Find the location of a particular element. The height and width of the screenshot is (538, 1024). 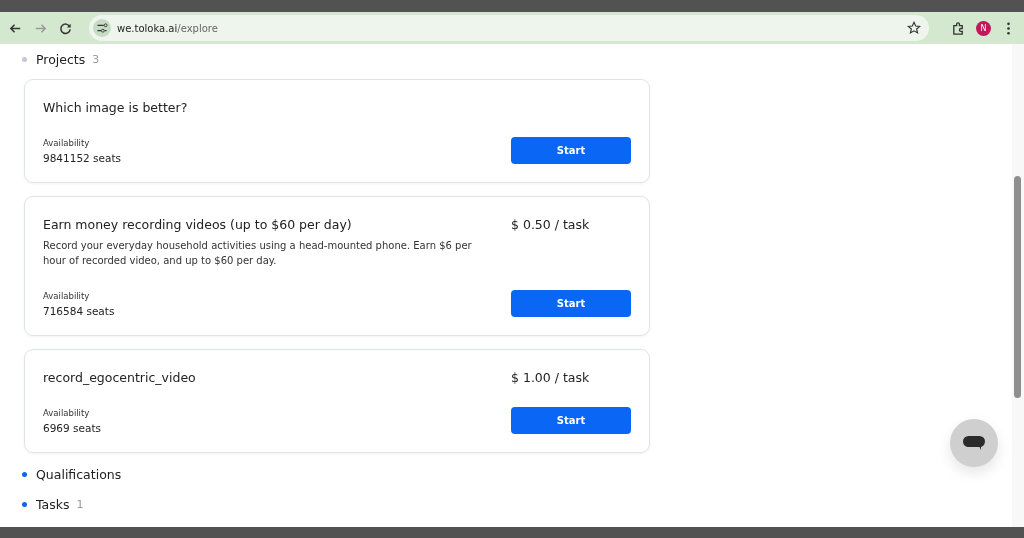

site-settings-icon is located at coordinates (102, 28).